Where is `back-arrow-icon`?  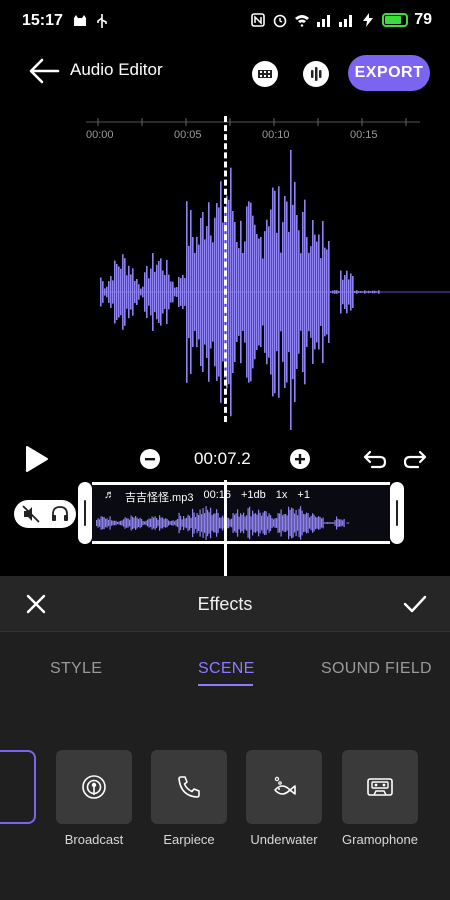 back-arrow-icon is located at coordinates (45, 71).